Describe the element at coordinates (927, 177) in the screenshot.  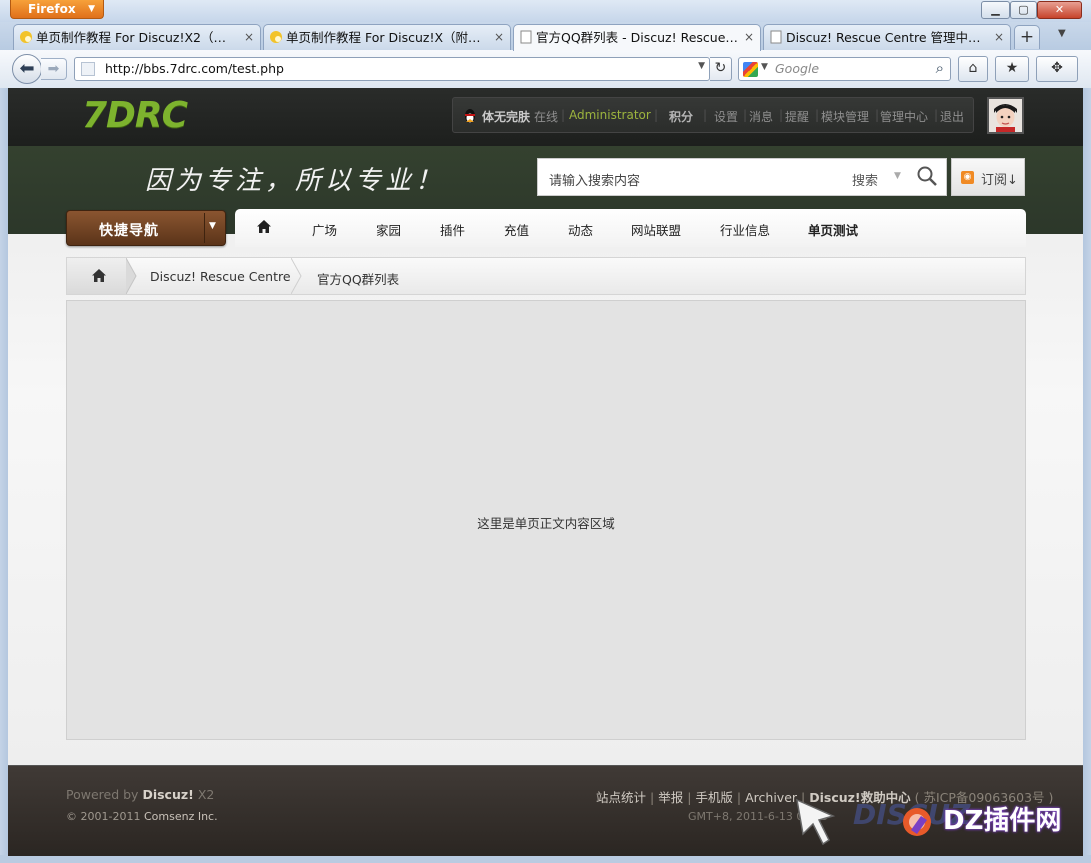
I see `search-icon` at that location.